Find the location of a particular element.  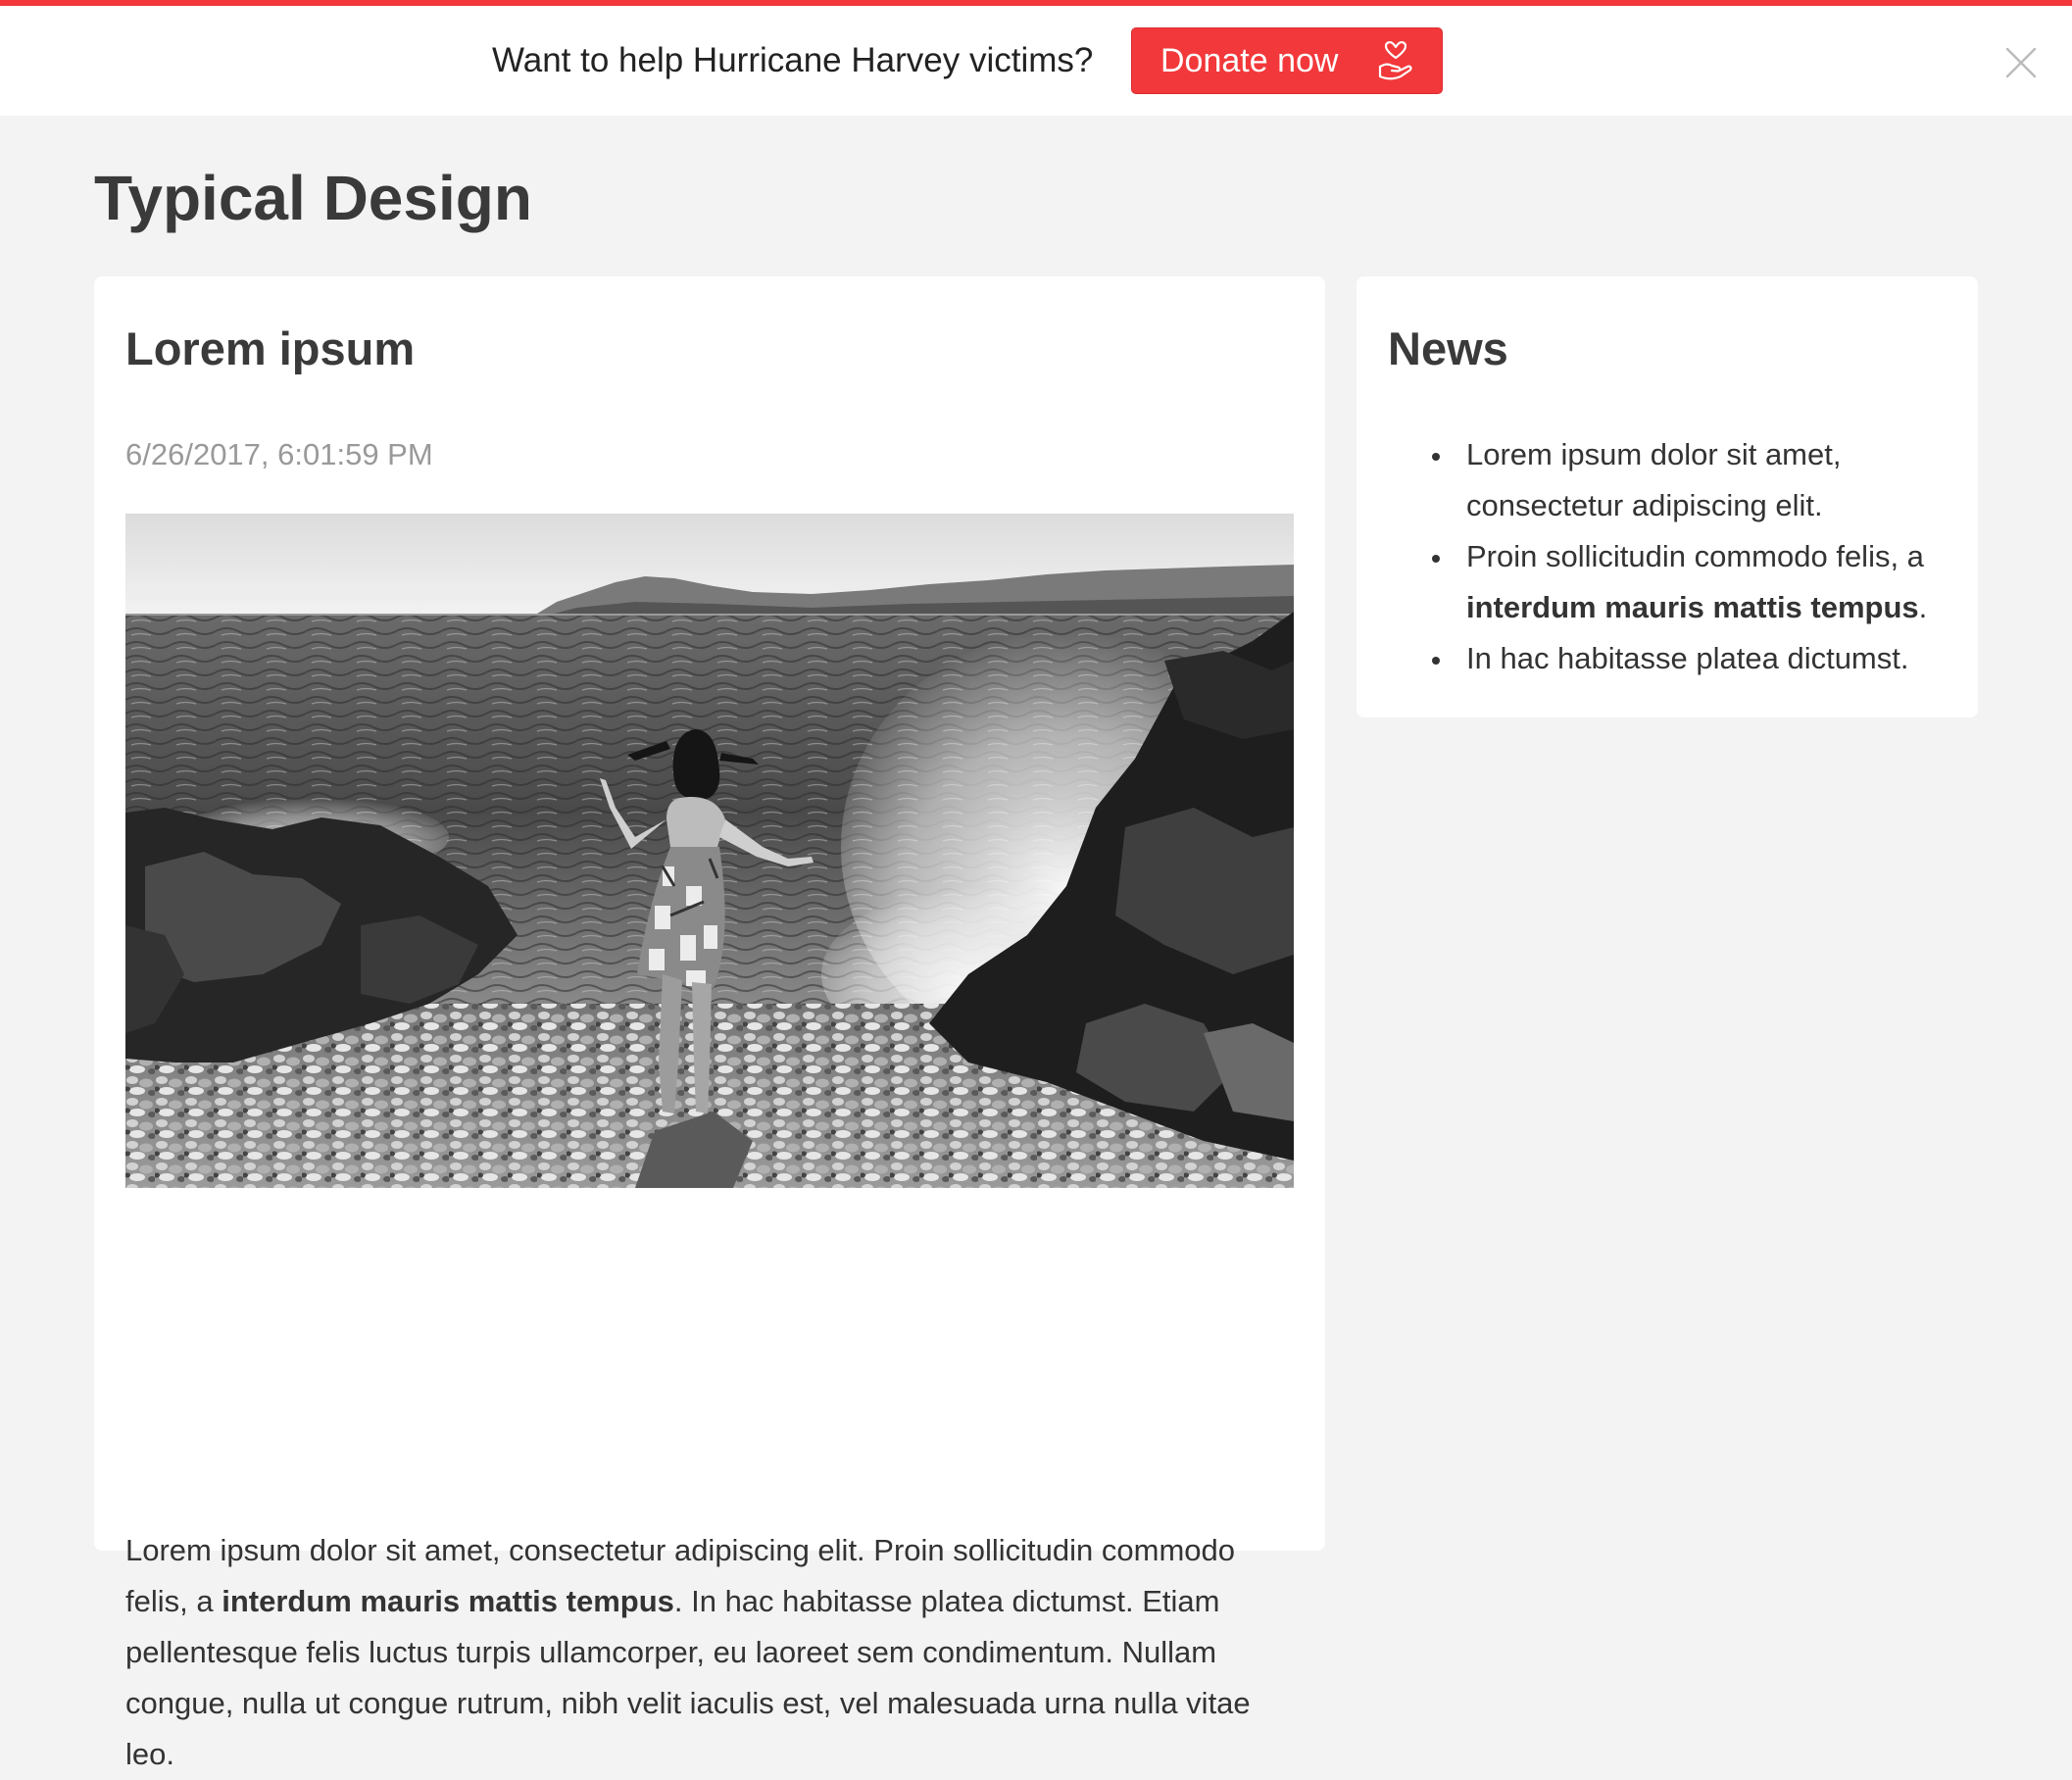

page-title: Typical Design is located at coordinates (313, 198).